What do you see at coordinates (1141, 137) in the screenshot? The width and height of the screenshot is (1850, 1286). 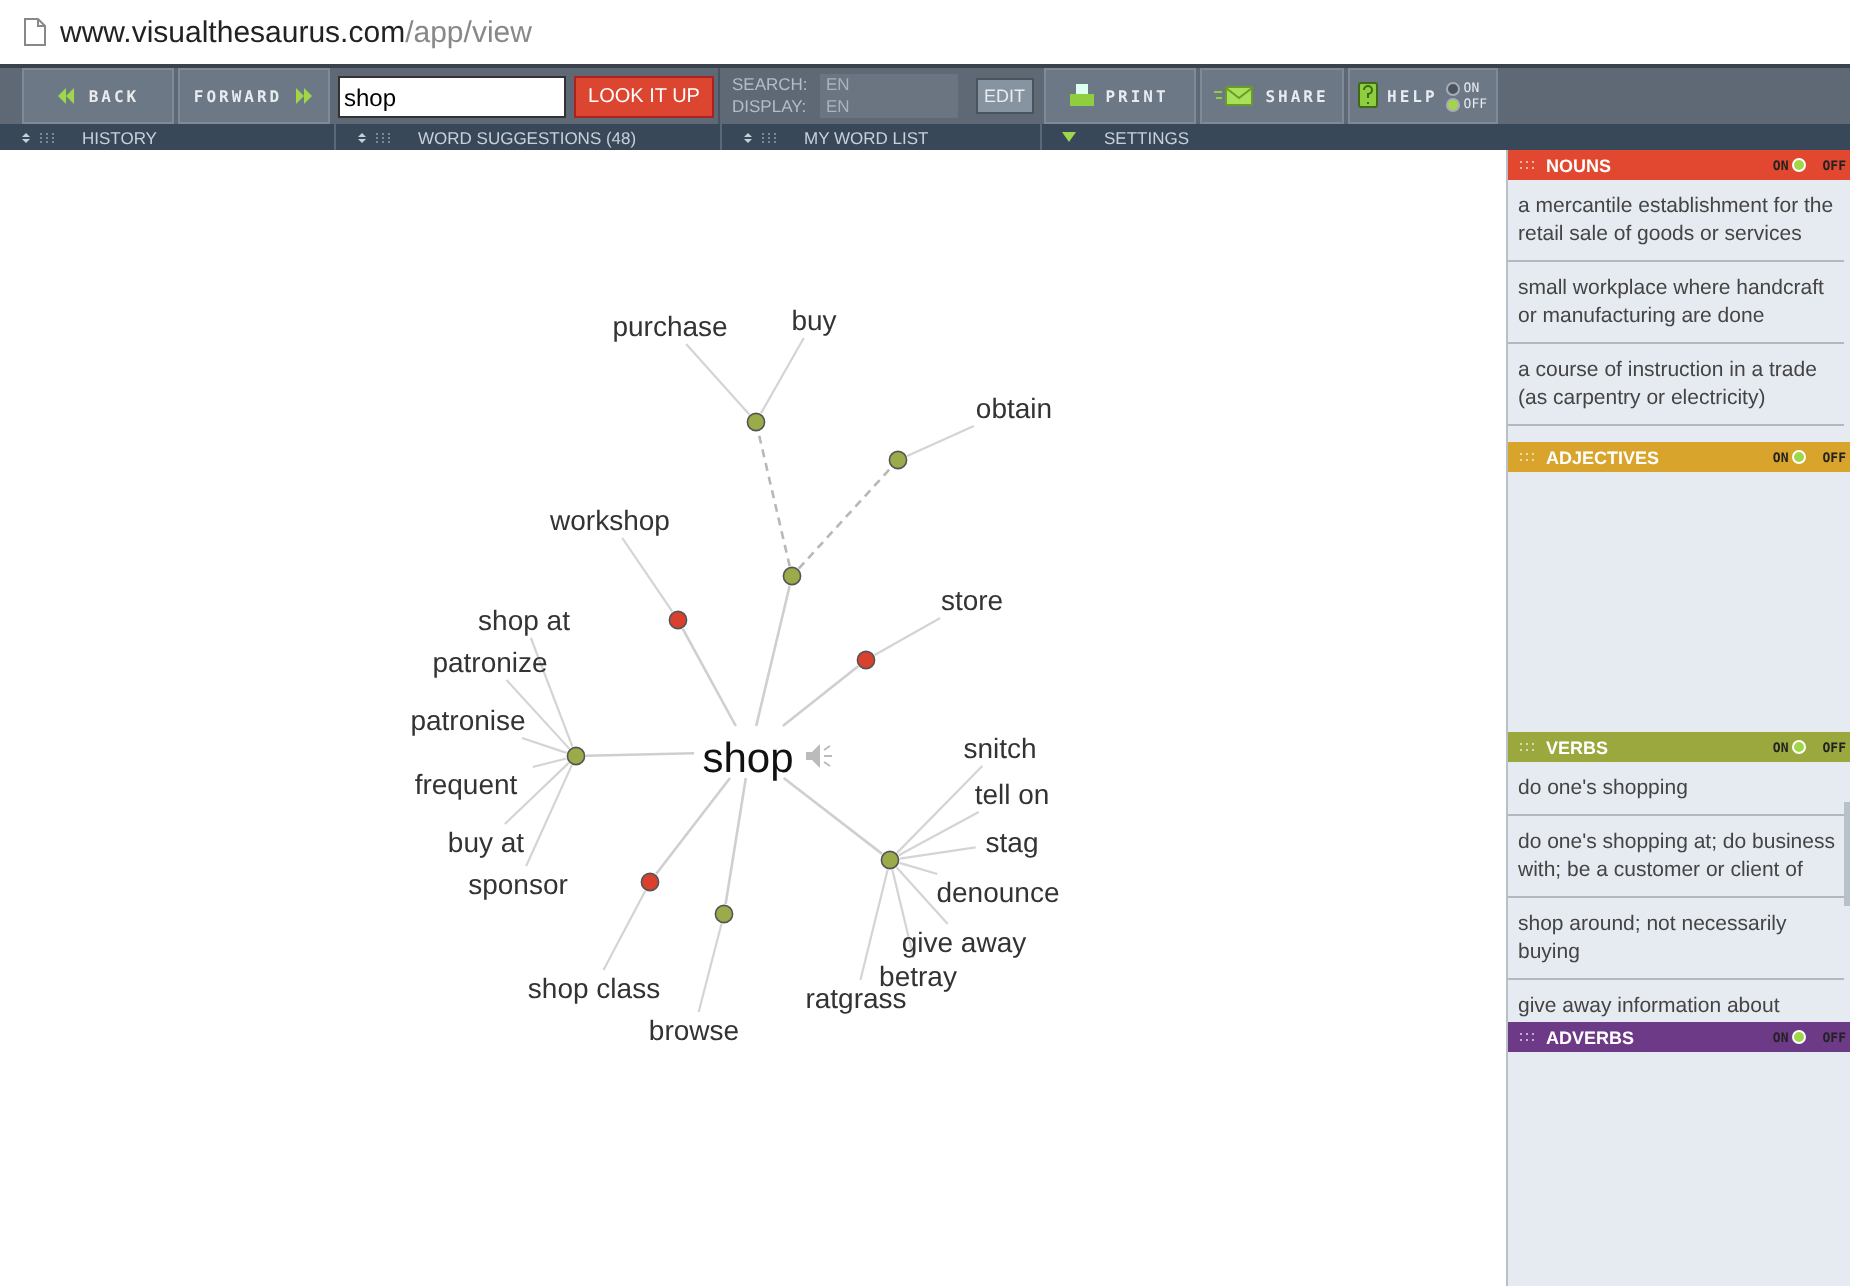 I see `panel-tab: SETTINGS` at bounding box center [1141, 137].